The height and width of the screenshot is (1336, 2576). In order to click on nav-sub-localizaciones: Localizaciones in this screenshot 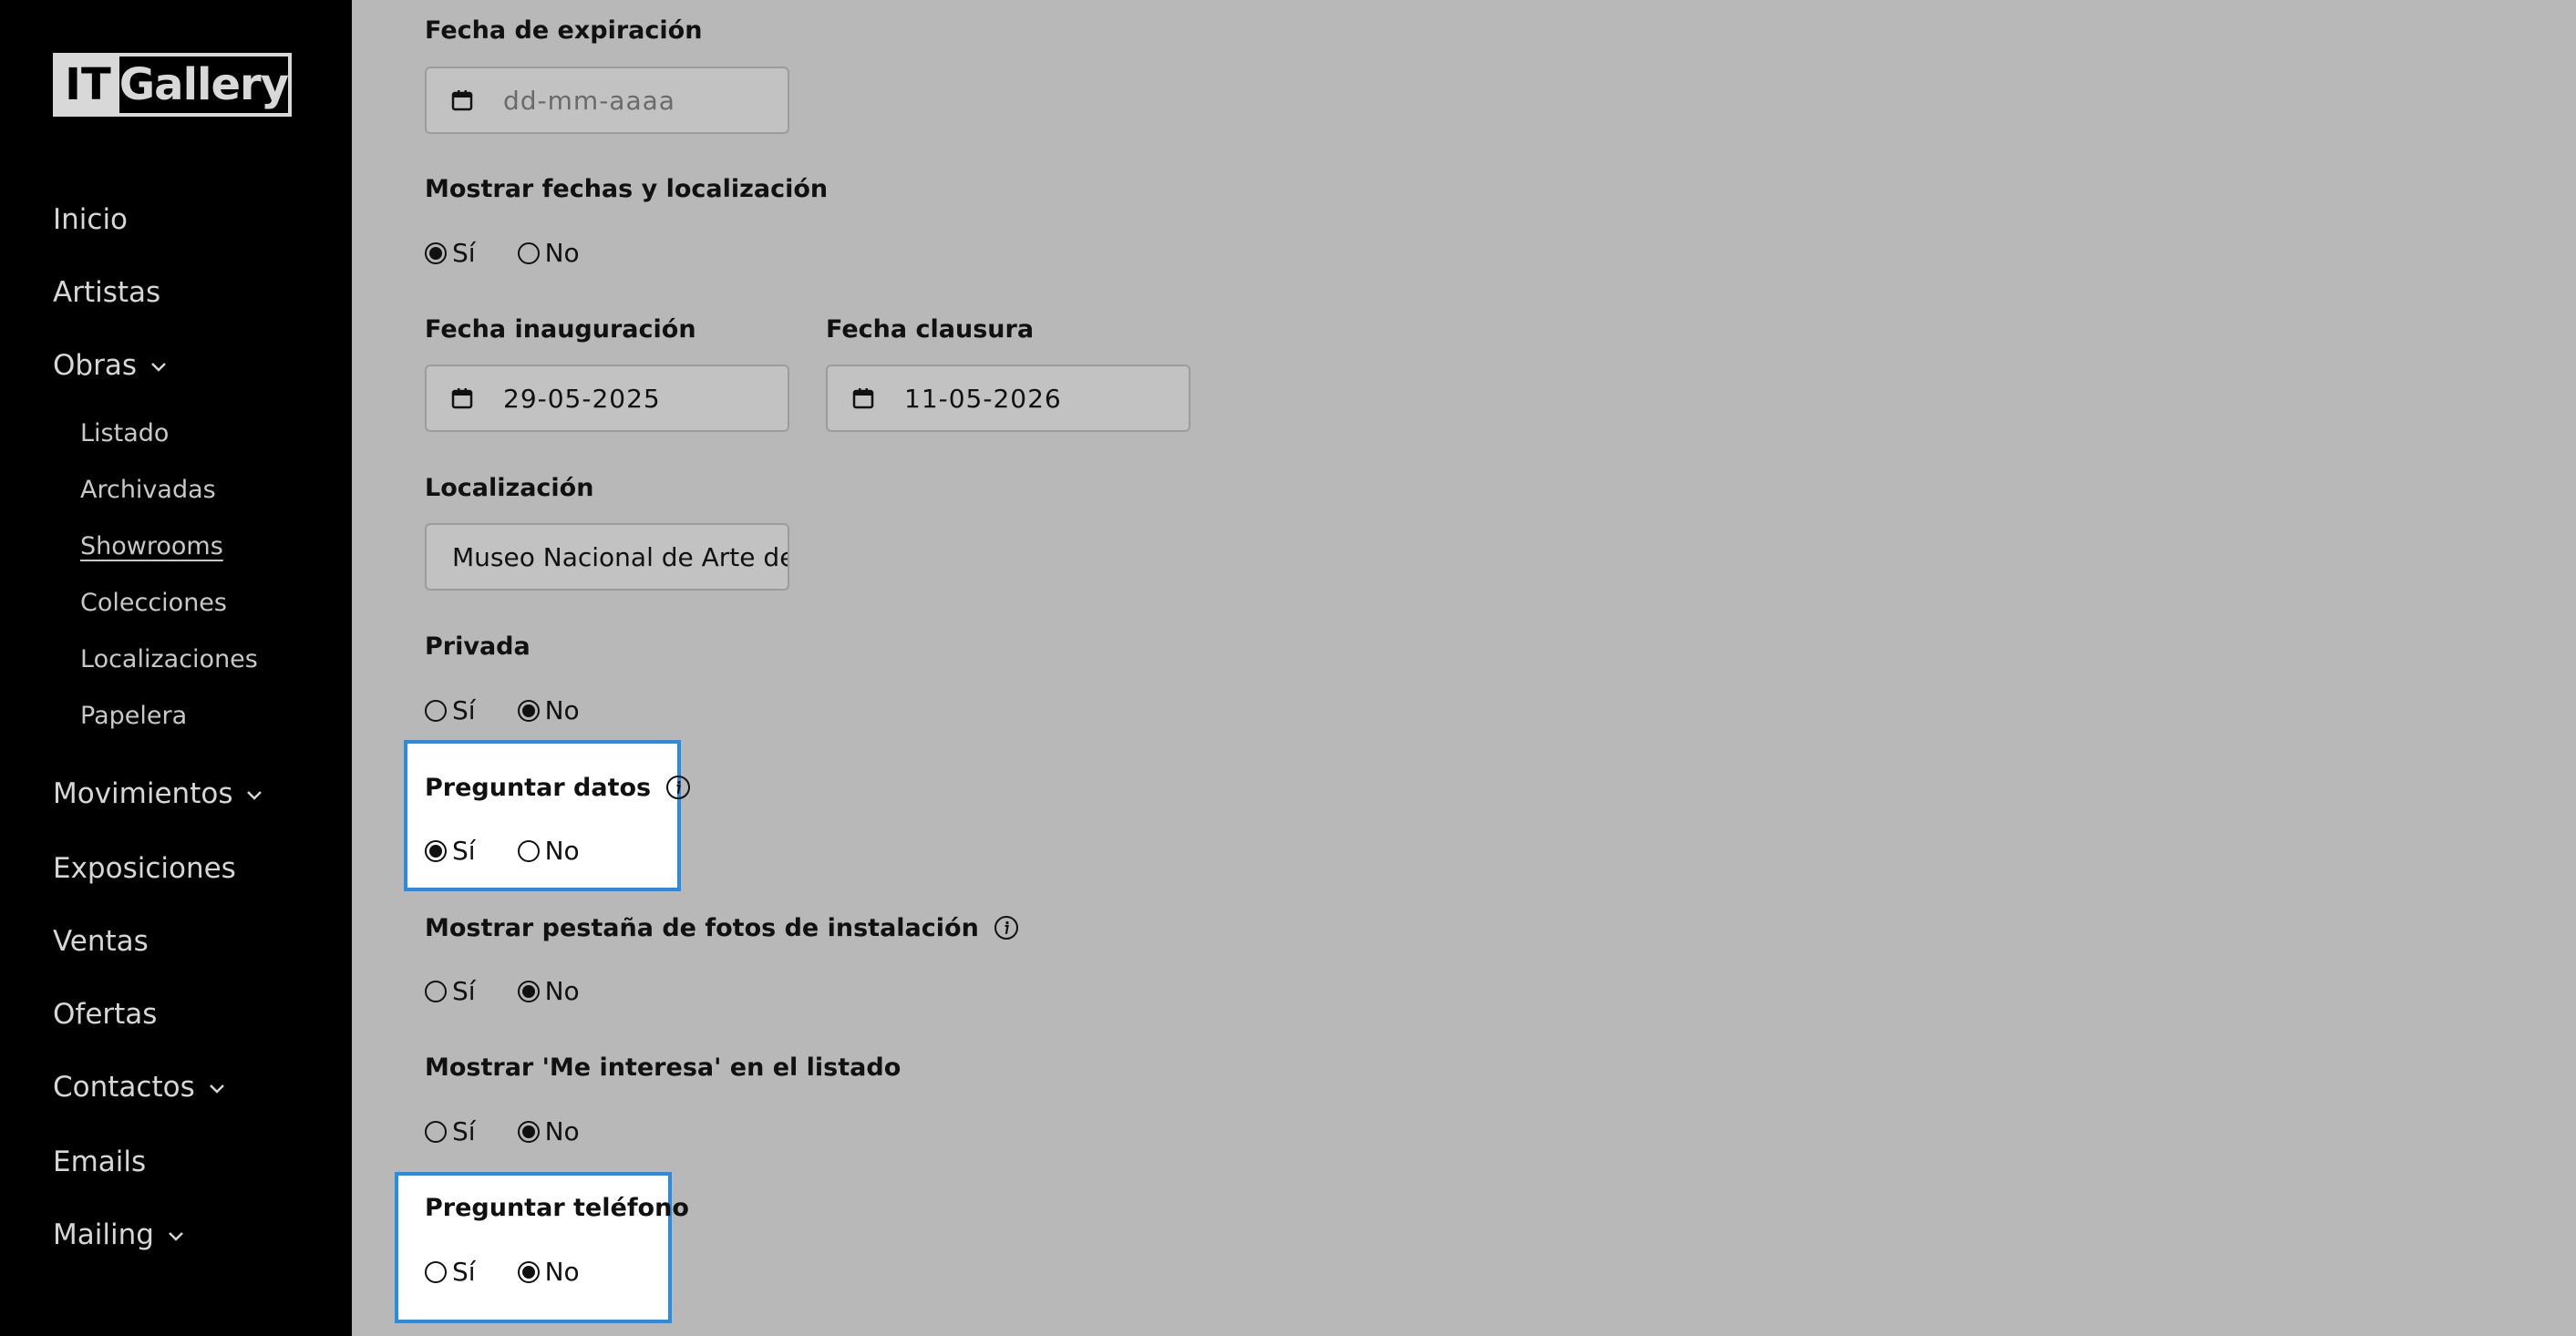, I will do `click(169, 659)`.